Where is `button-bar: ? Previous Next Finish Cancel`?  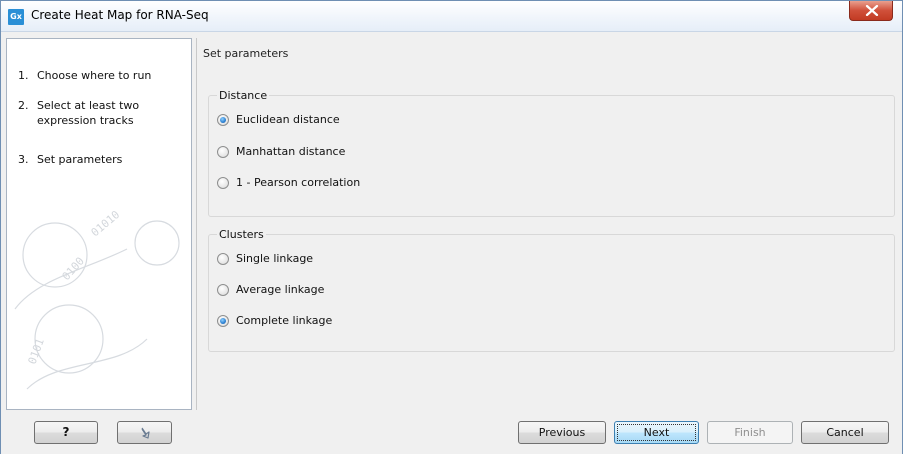 button-bar: ? Previous Next Finish Cancel is located at coordinates (451, 433).